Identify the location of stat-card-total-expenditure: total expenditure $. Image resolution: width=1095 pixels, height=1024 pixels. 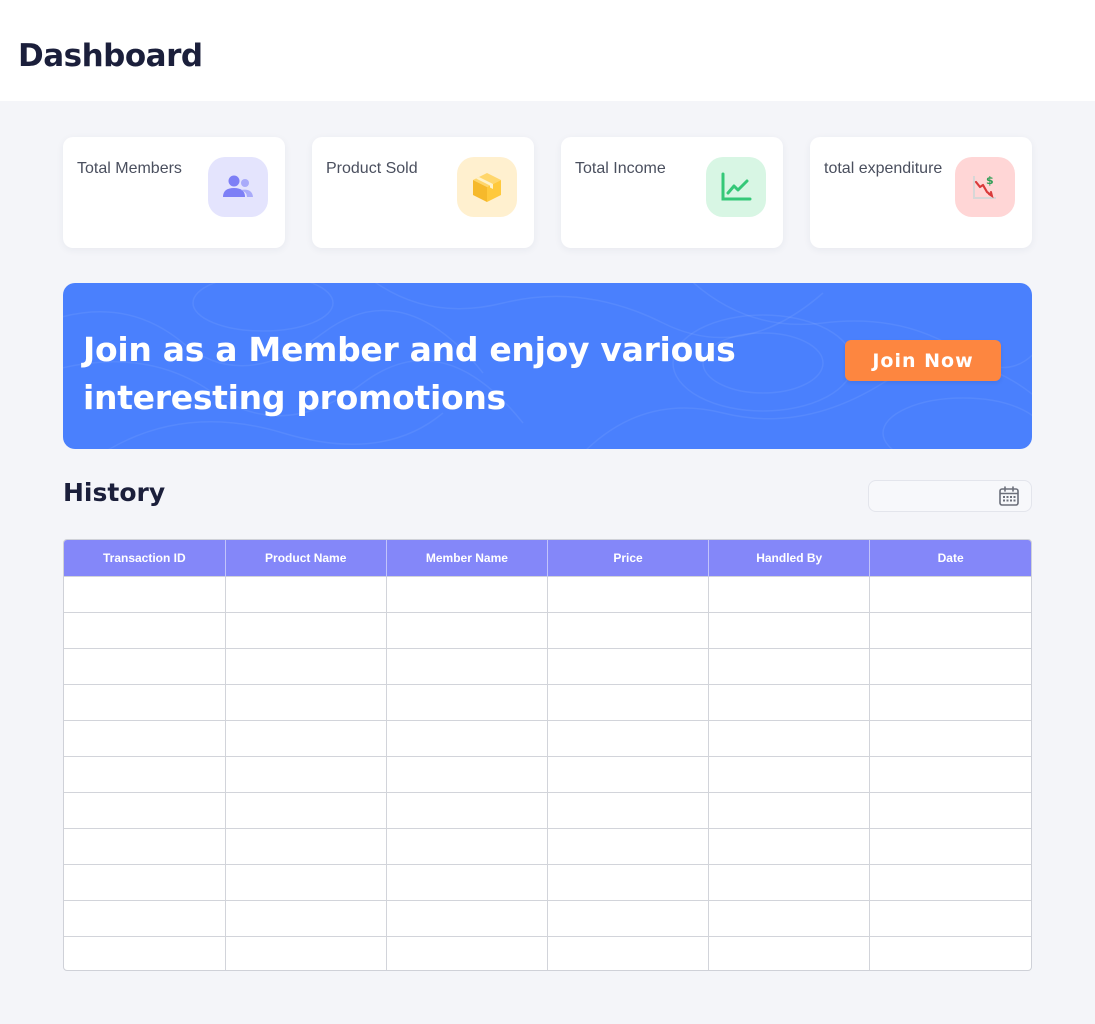
(921, 192).